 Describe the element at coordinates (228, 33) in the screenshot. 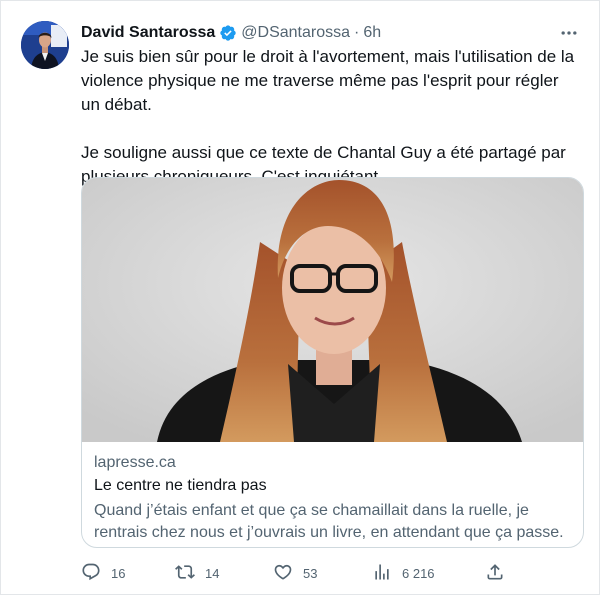

I see `verified-badge-icon` at that location.